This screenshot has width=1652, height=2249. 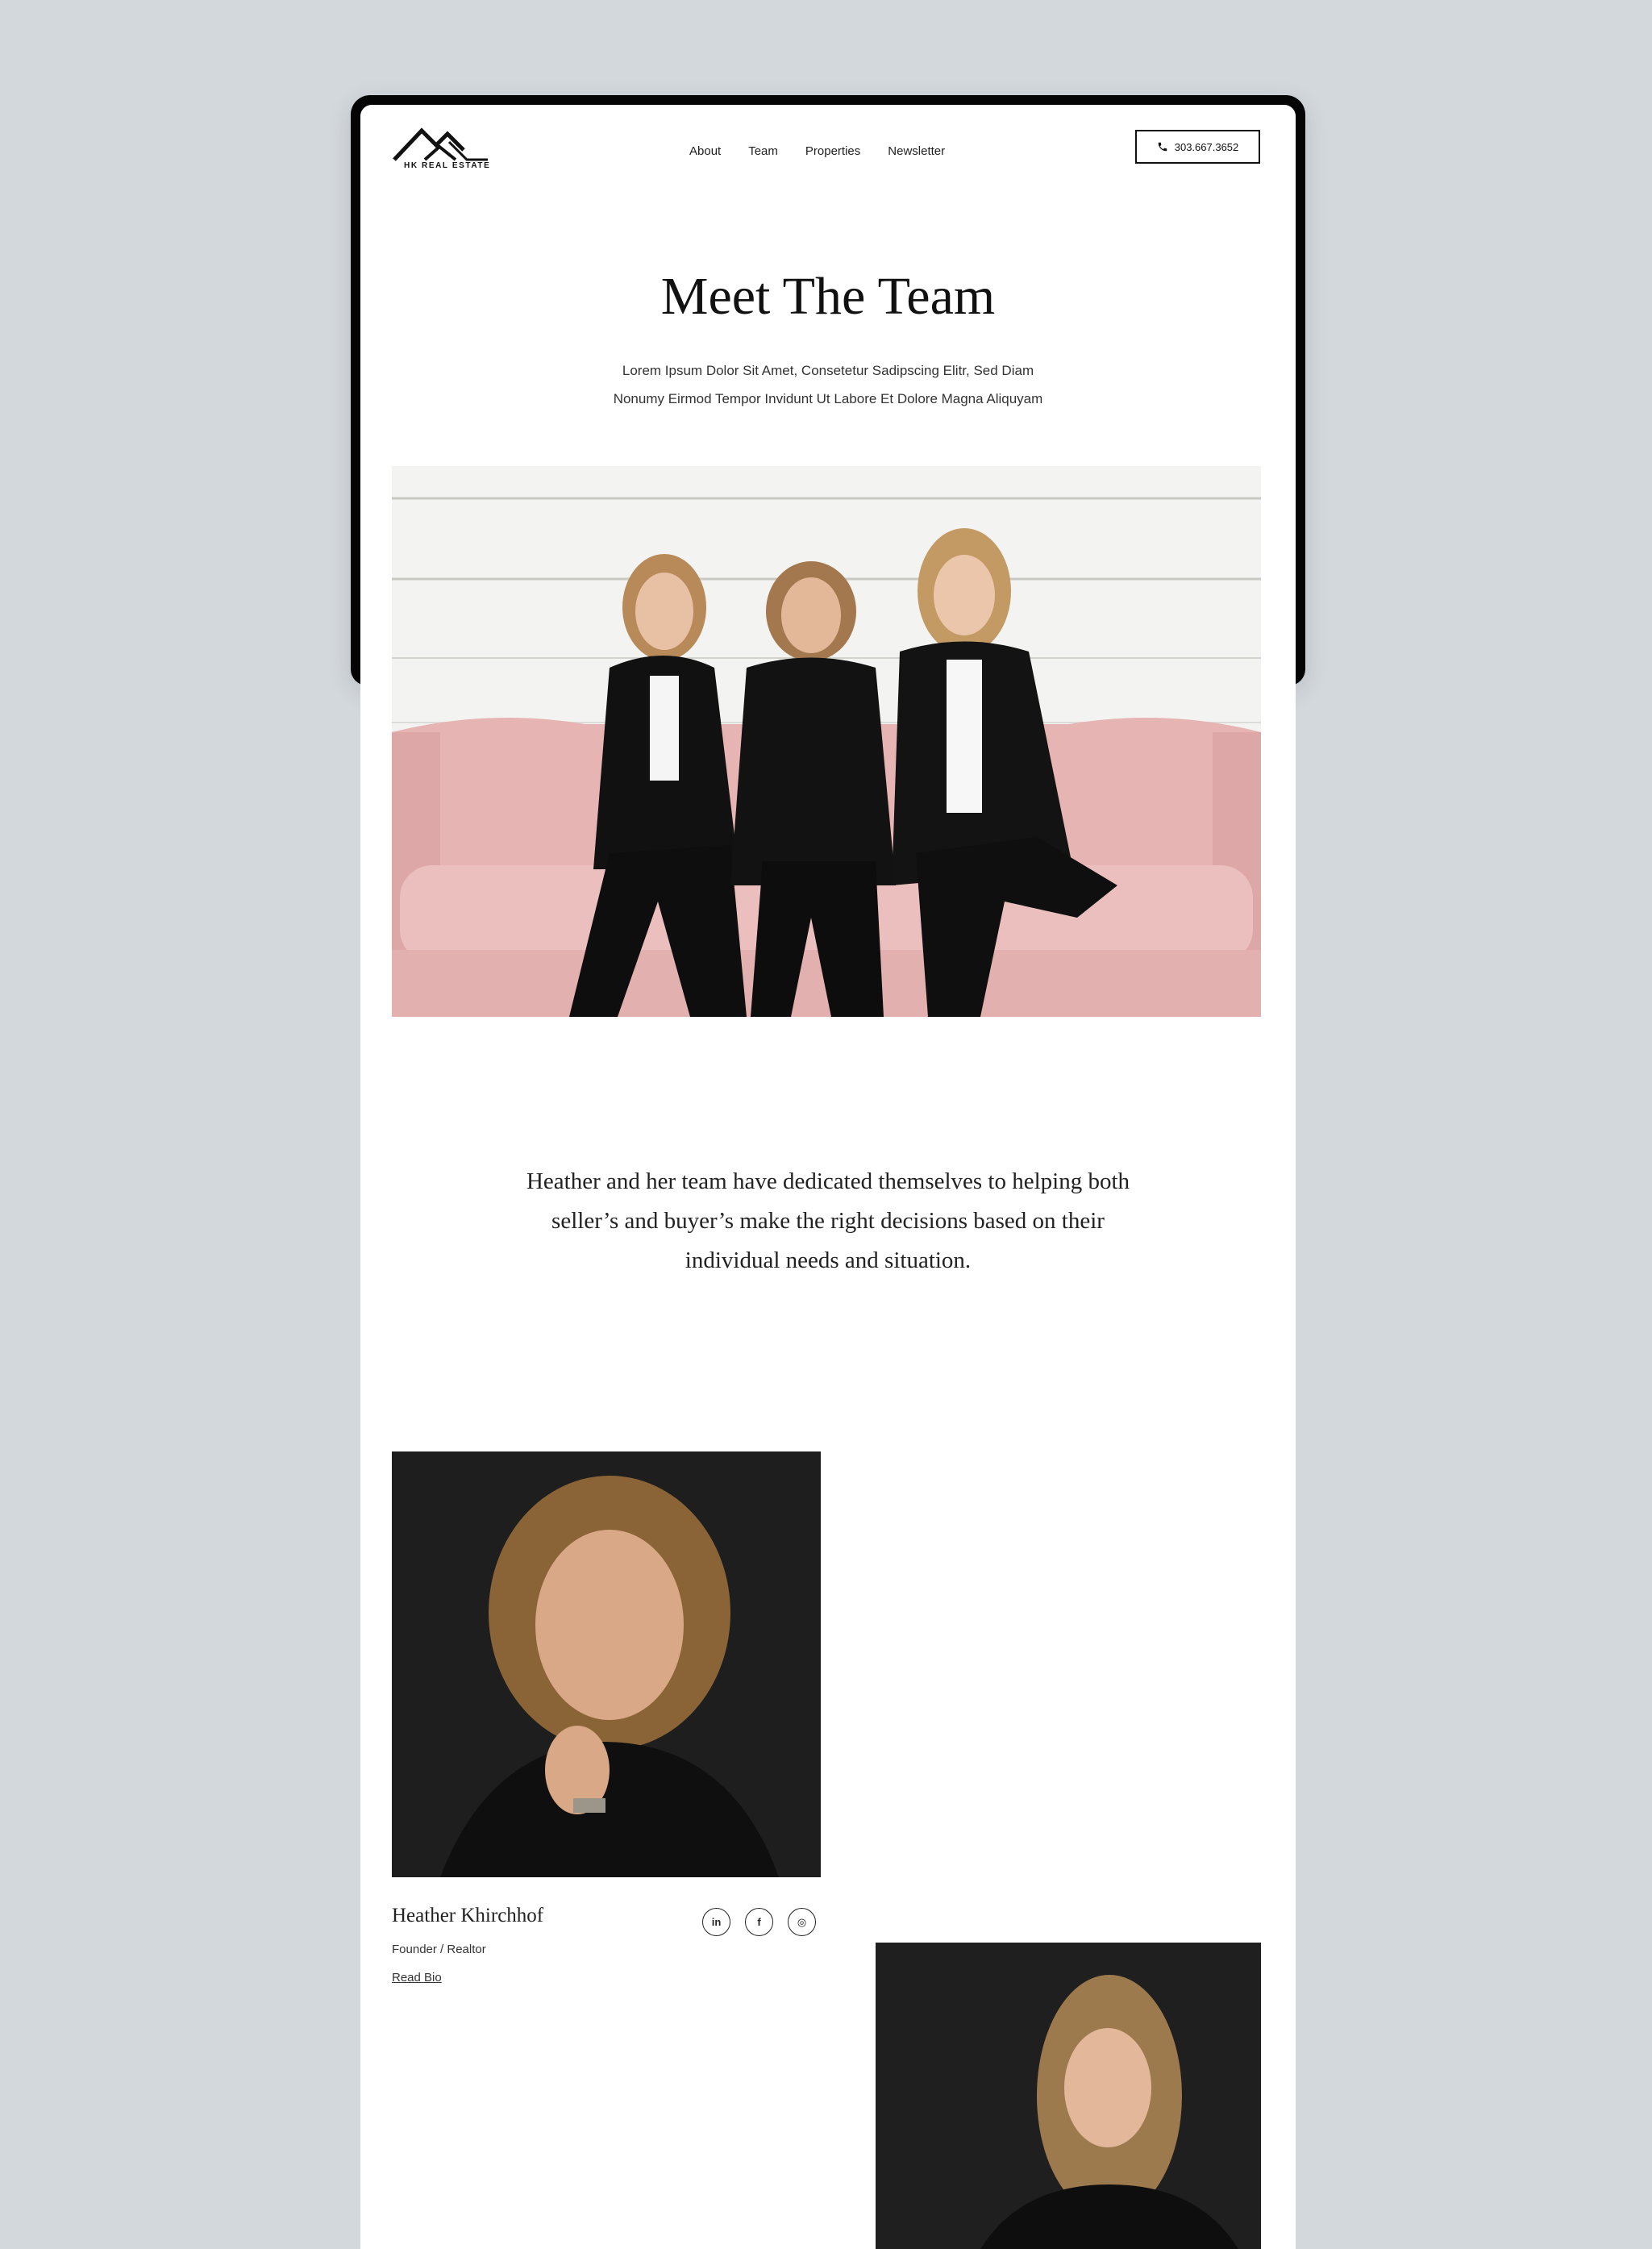 I want to click on member-photo, so click(x=606, y=1664).